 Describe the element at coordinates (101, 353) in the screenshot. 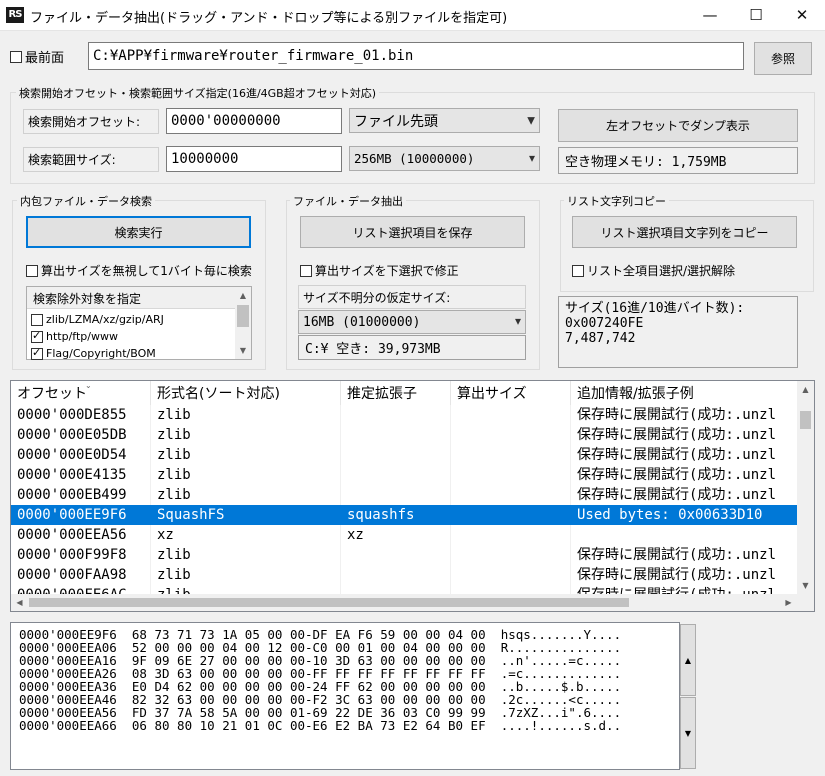

I see `exclude-item-label: Flag/Copyright/BOM` at that location.